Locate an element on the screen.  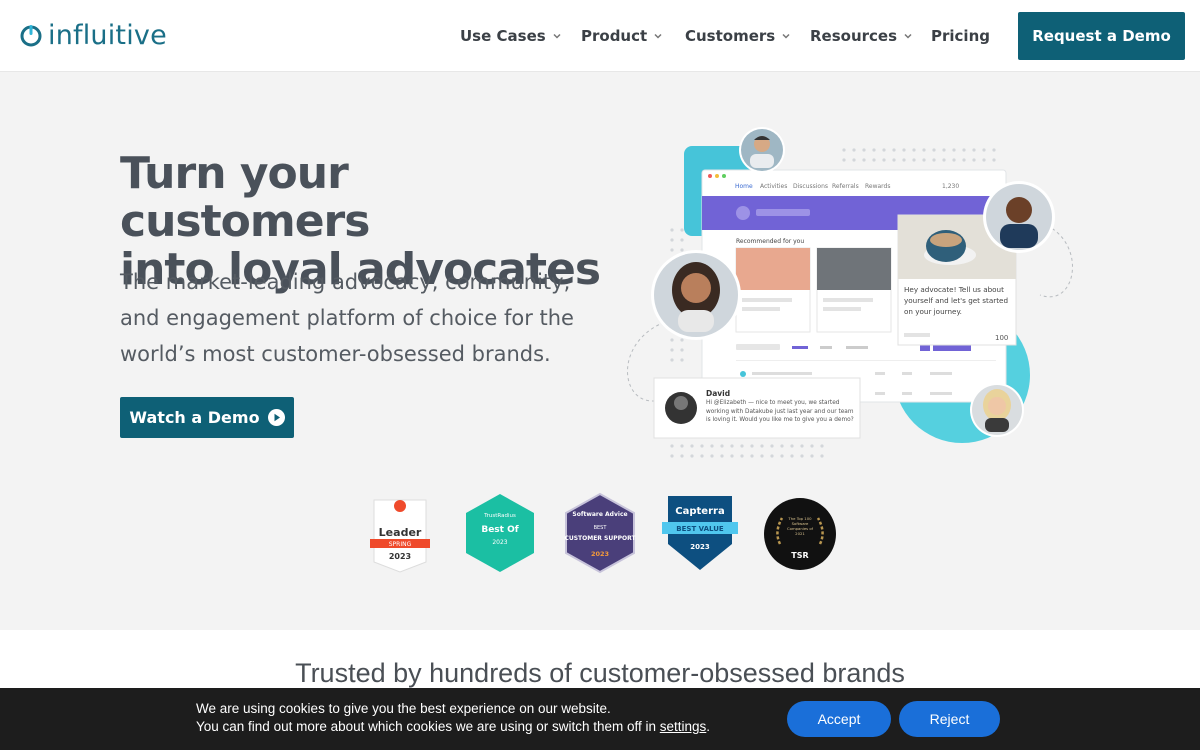
illus-points: 1,230 is located at coordinates (950, 186).